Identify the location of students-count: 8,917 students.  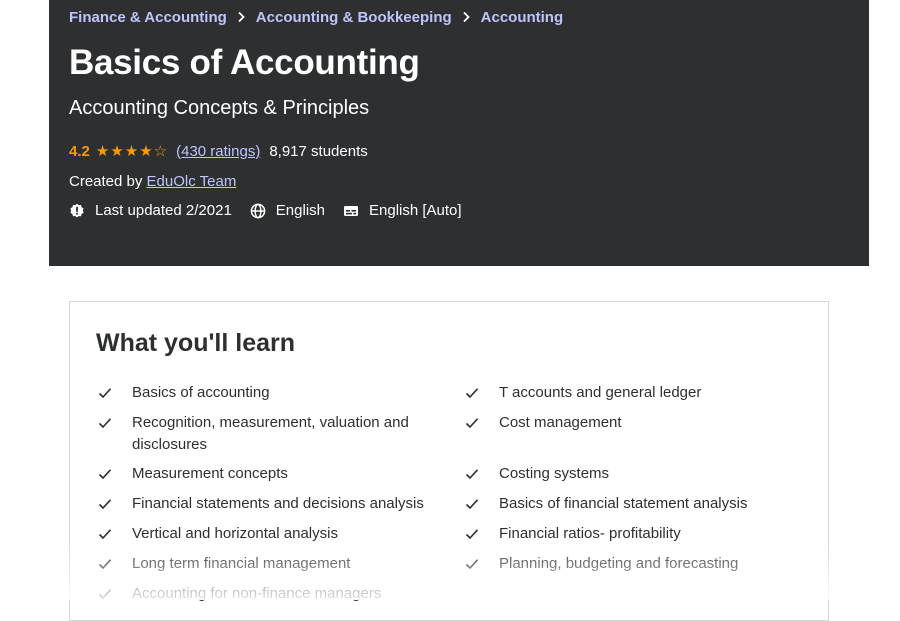
(318, 151).